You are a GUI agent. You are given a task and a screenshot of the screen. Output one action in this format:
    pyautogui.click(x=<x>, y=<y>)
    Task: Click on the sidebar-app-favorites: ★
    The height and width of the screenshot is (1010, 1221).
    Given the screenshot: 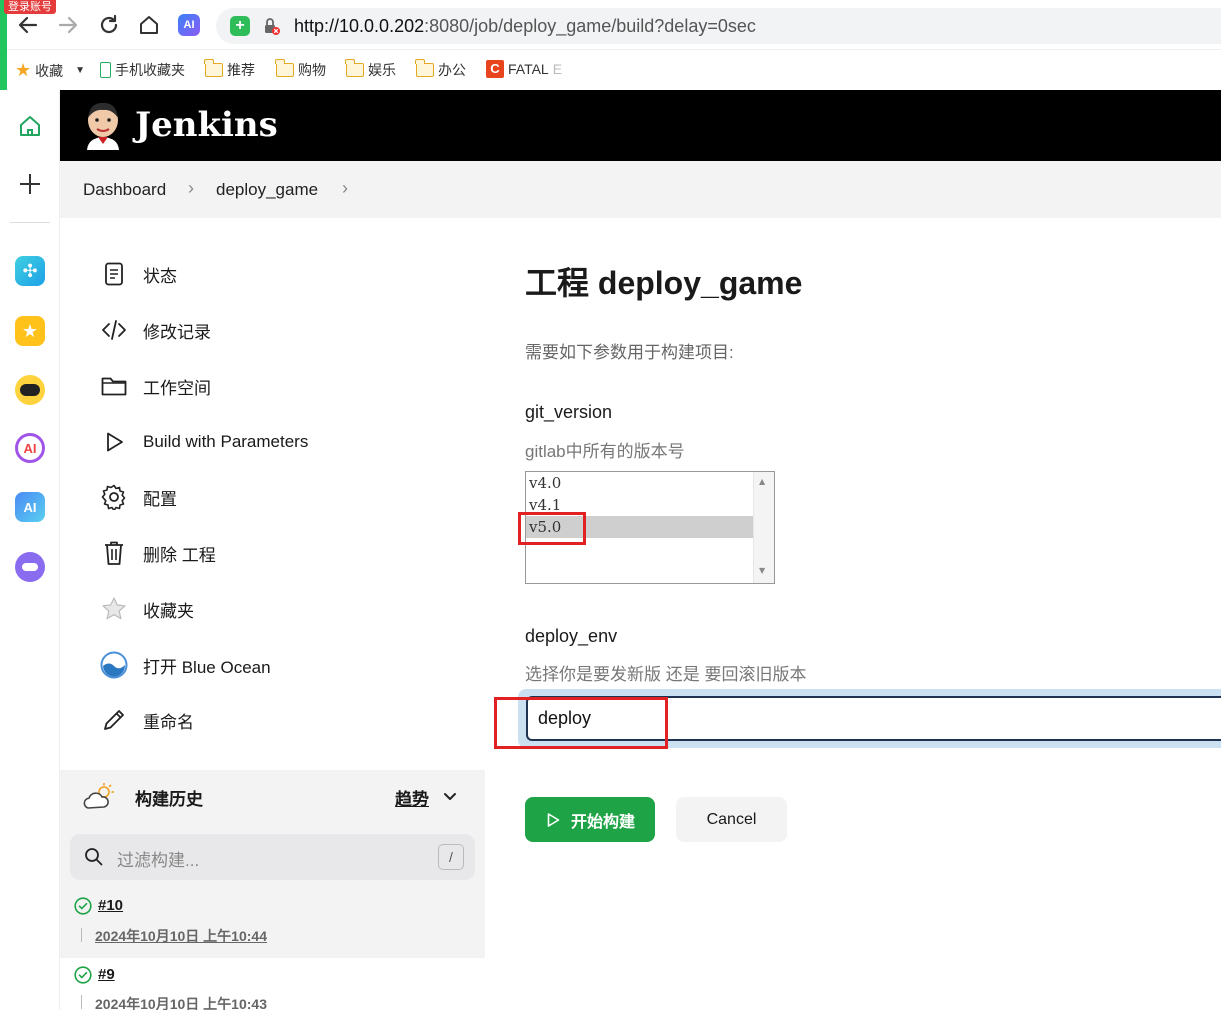 What is the action you would take?
    pyautogui.click(x=30, y=331)
    